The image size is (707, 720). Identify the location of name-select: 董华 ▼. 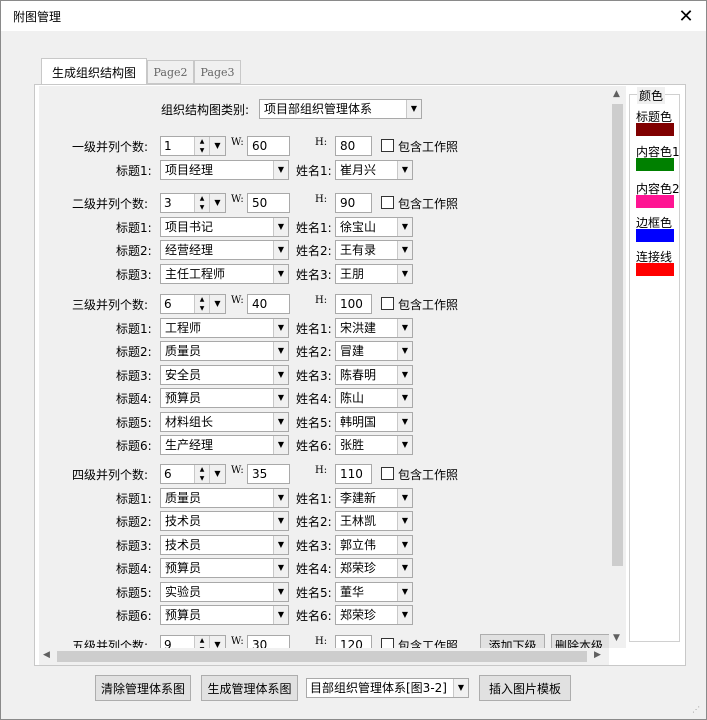
(374, 591).